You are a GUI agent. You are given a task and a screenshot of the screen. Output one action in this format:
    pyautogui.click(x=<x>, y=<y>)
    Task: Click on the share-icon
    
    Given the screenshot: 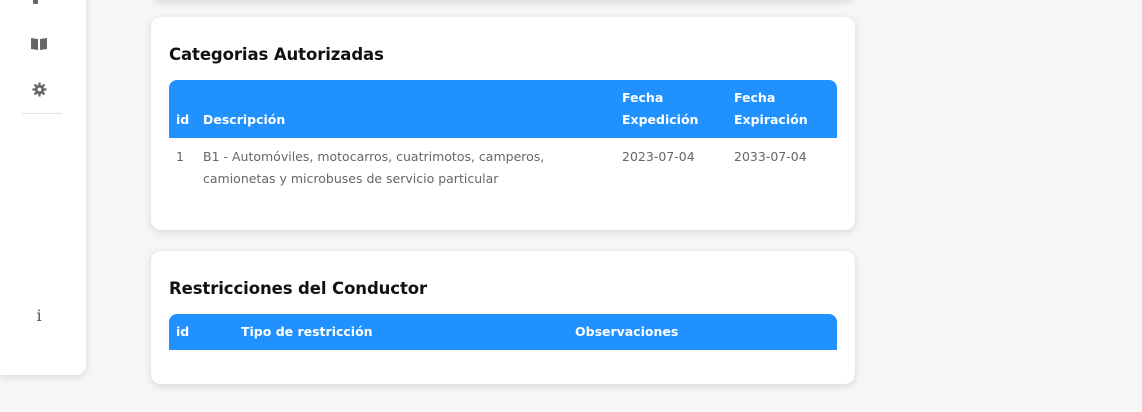 What is the action you would take?
    pyautogui.click(x=39, y=6)
    